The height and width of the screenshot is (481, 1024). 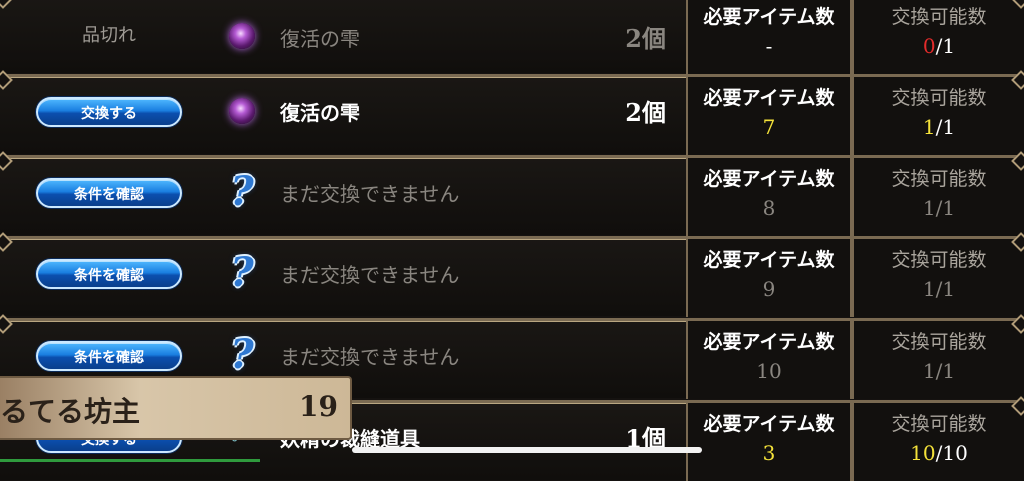 What do you see at coordinates (769, 371) in the screenshot?
I see `required-items-value: 10` at bounding box center [769, 371].